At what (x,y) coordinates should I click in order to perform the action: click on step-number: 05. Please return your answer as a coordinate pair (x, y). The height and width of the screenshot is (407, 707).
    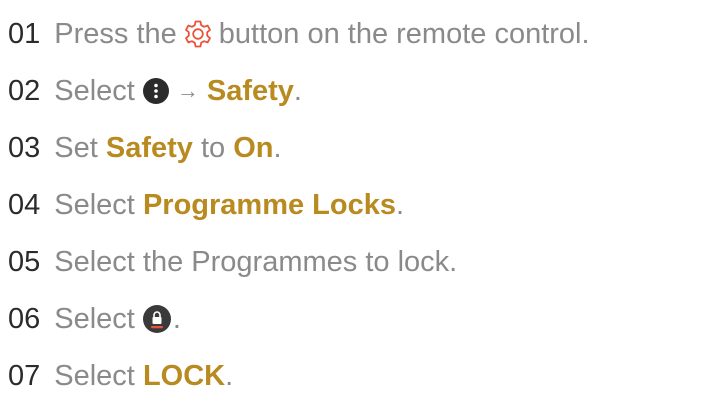
    Looking at the image, I should click on (24, 262).